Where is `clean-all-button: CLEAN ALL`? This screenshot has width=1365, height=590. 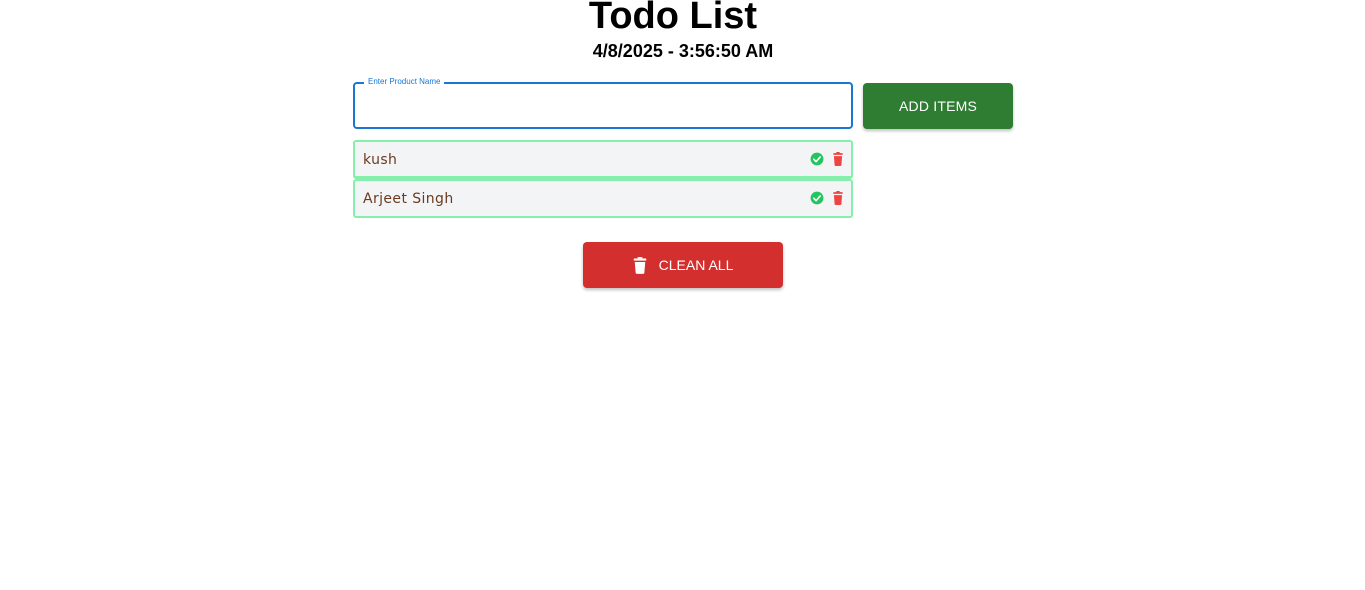 clean-all-button: CLEAN ALL is located at coordinates (683, 265).